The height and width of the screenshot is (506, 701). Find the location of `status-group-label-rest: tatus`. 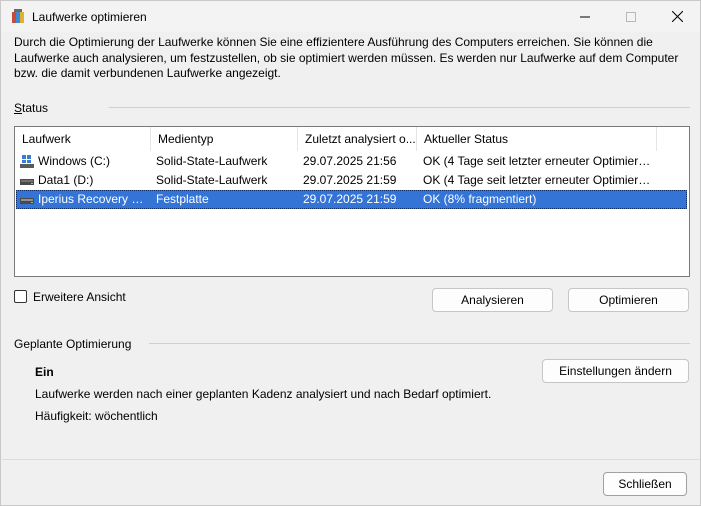

status-group-label-rest: tatus is located at coordinates (35, 108).